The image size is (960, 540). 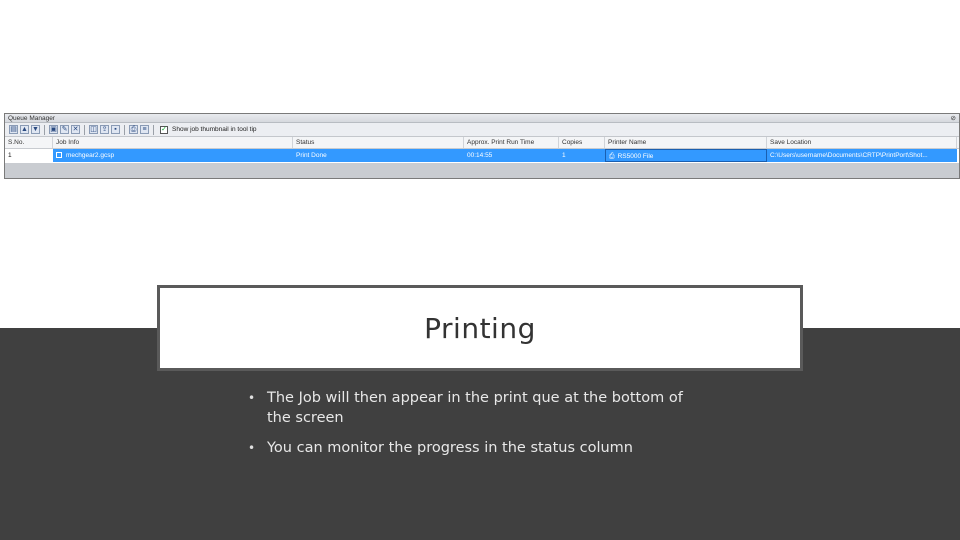 I want to click on slide-title-box: Printing, so click(x=480, y=328).